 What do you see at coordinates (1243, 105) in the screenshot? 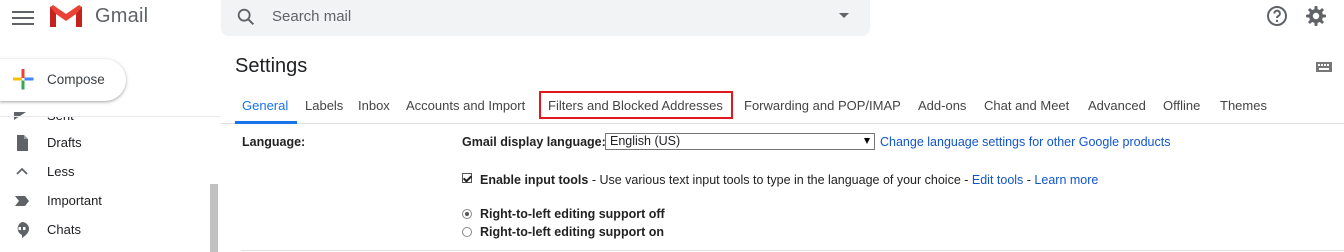
I see `tab-themes: Themes` at bounding box center [1243, 105].